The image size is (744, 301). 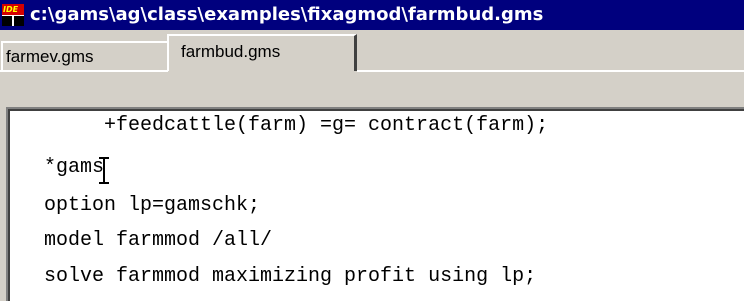 What do you see at coordinates (19, 21) in the screenshot?
I see `ide-icon-block-right` at bounding box center [19, 21].